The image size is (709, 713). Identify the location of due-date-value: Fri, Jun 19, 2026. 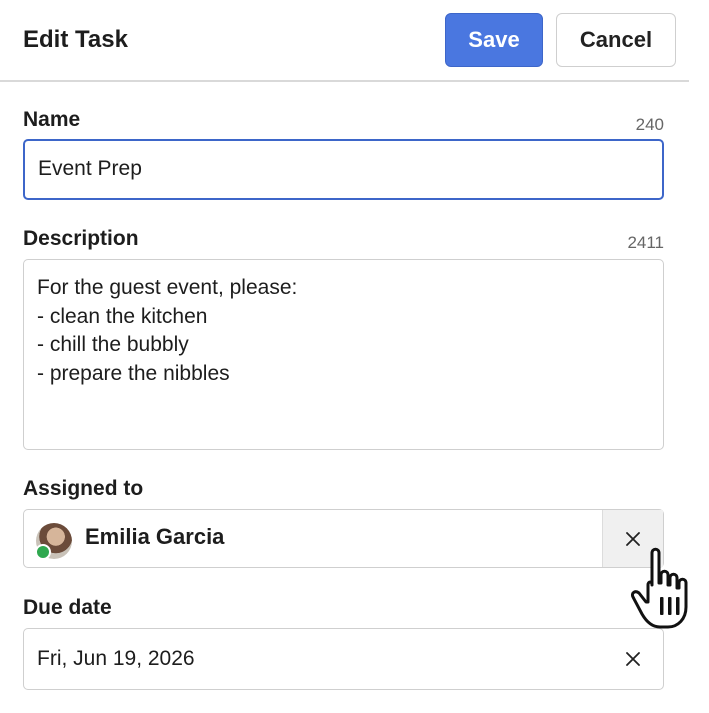
(116, 659).